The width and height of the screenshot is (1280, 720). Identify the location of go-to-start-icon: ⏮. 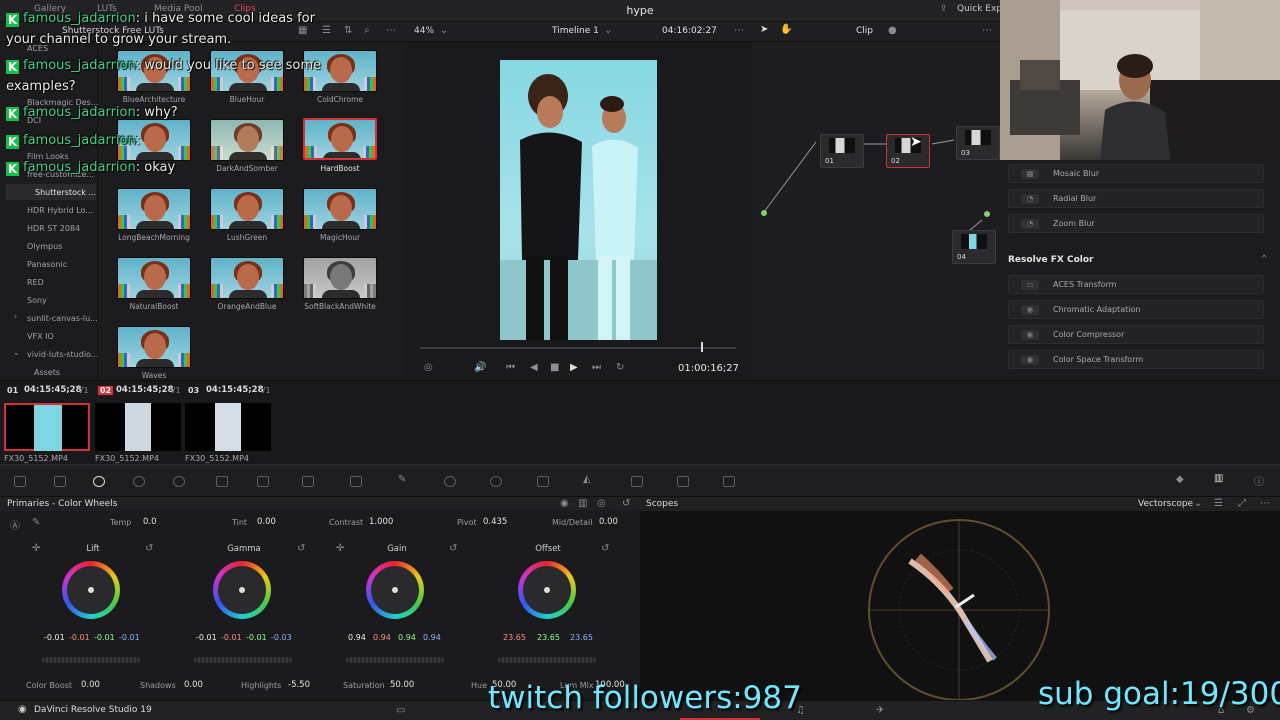
(510, 367).